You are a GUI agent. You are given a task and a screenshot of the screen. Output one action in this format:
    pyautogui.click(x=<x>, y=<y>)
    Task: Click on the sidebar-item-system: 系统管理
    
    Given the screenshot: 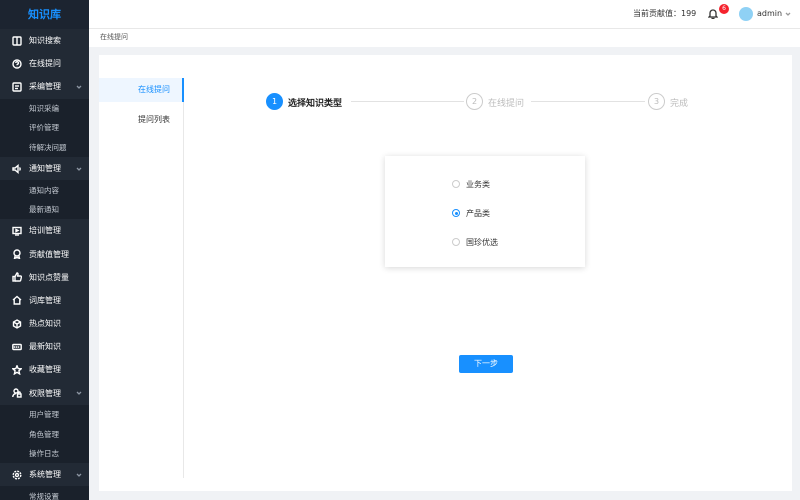 What is the action you would take?
    pyautogui.click(x=44, y=474)
    